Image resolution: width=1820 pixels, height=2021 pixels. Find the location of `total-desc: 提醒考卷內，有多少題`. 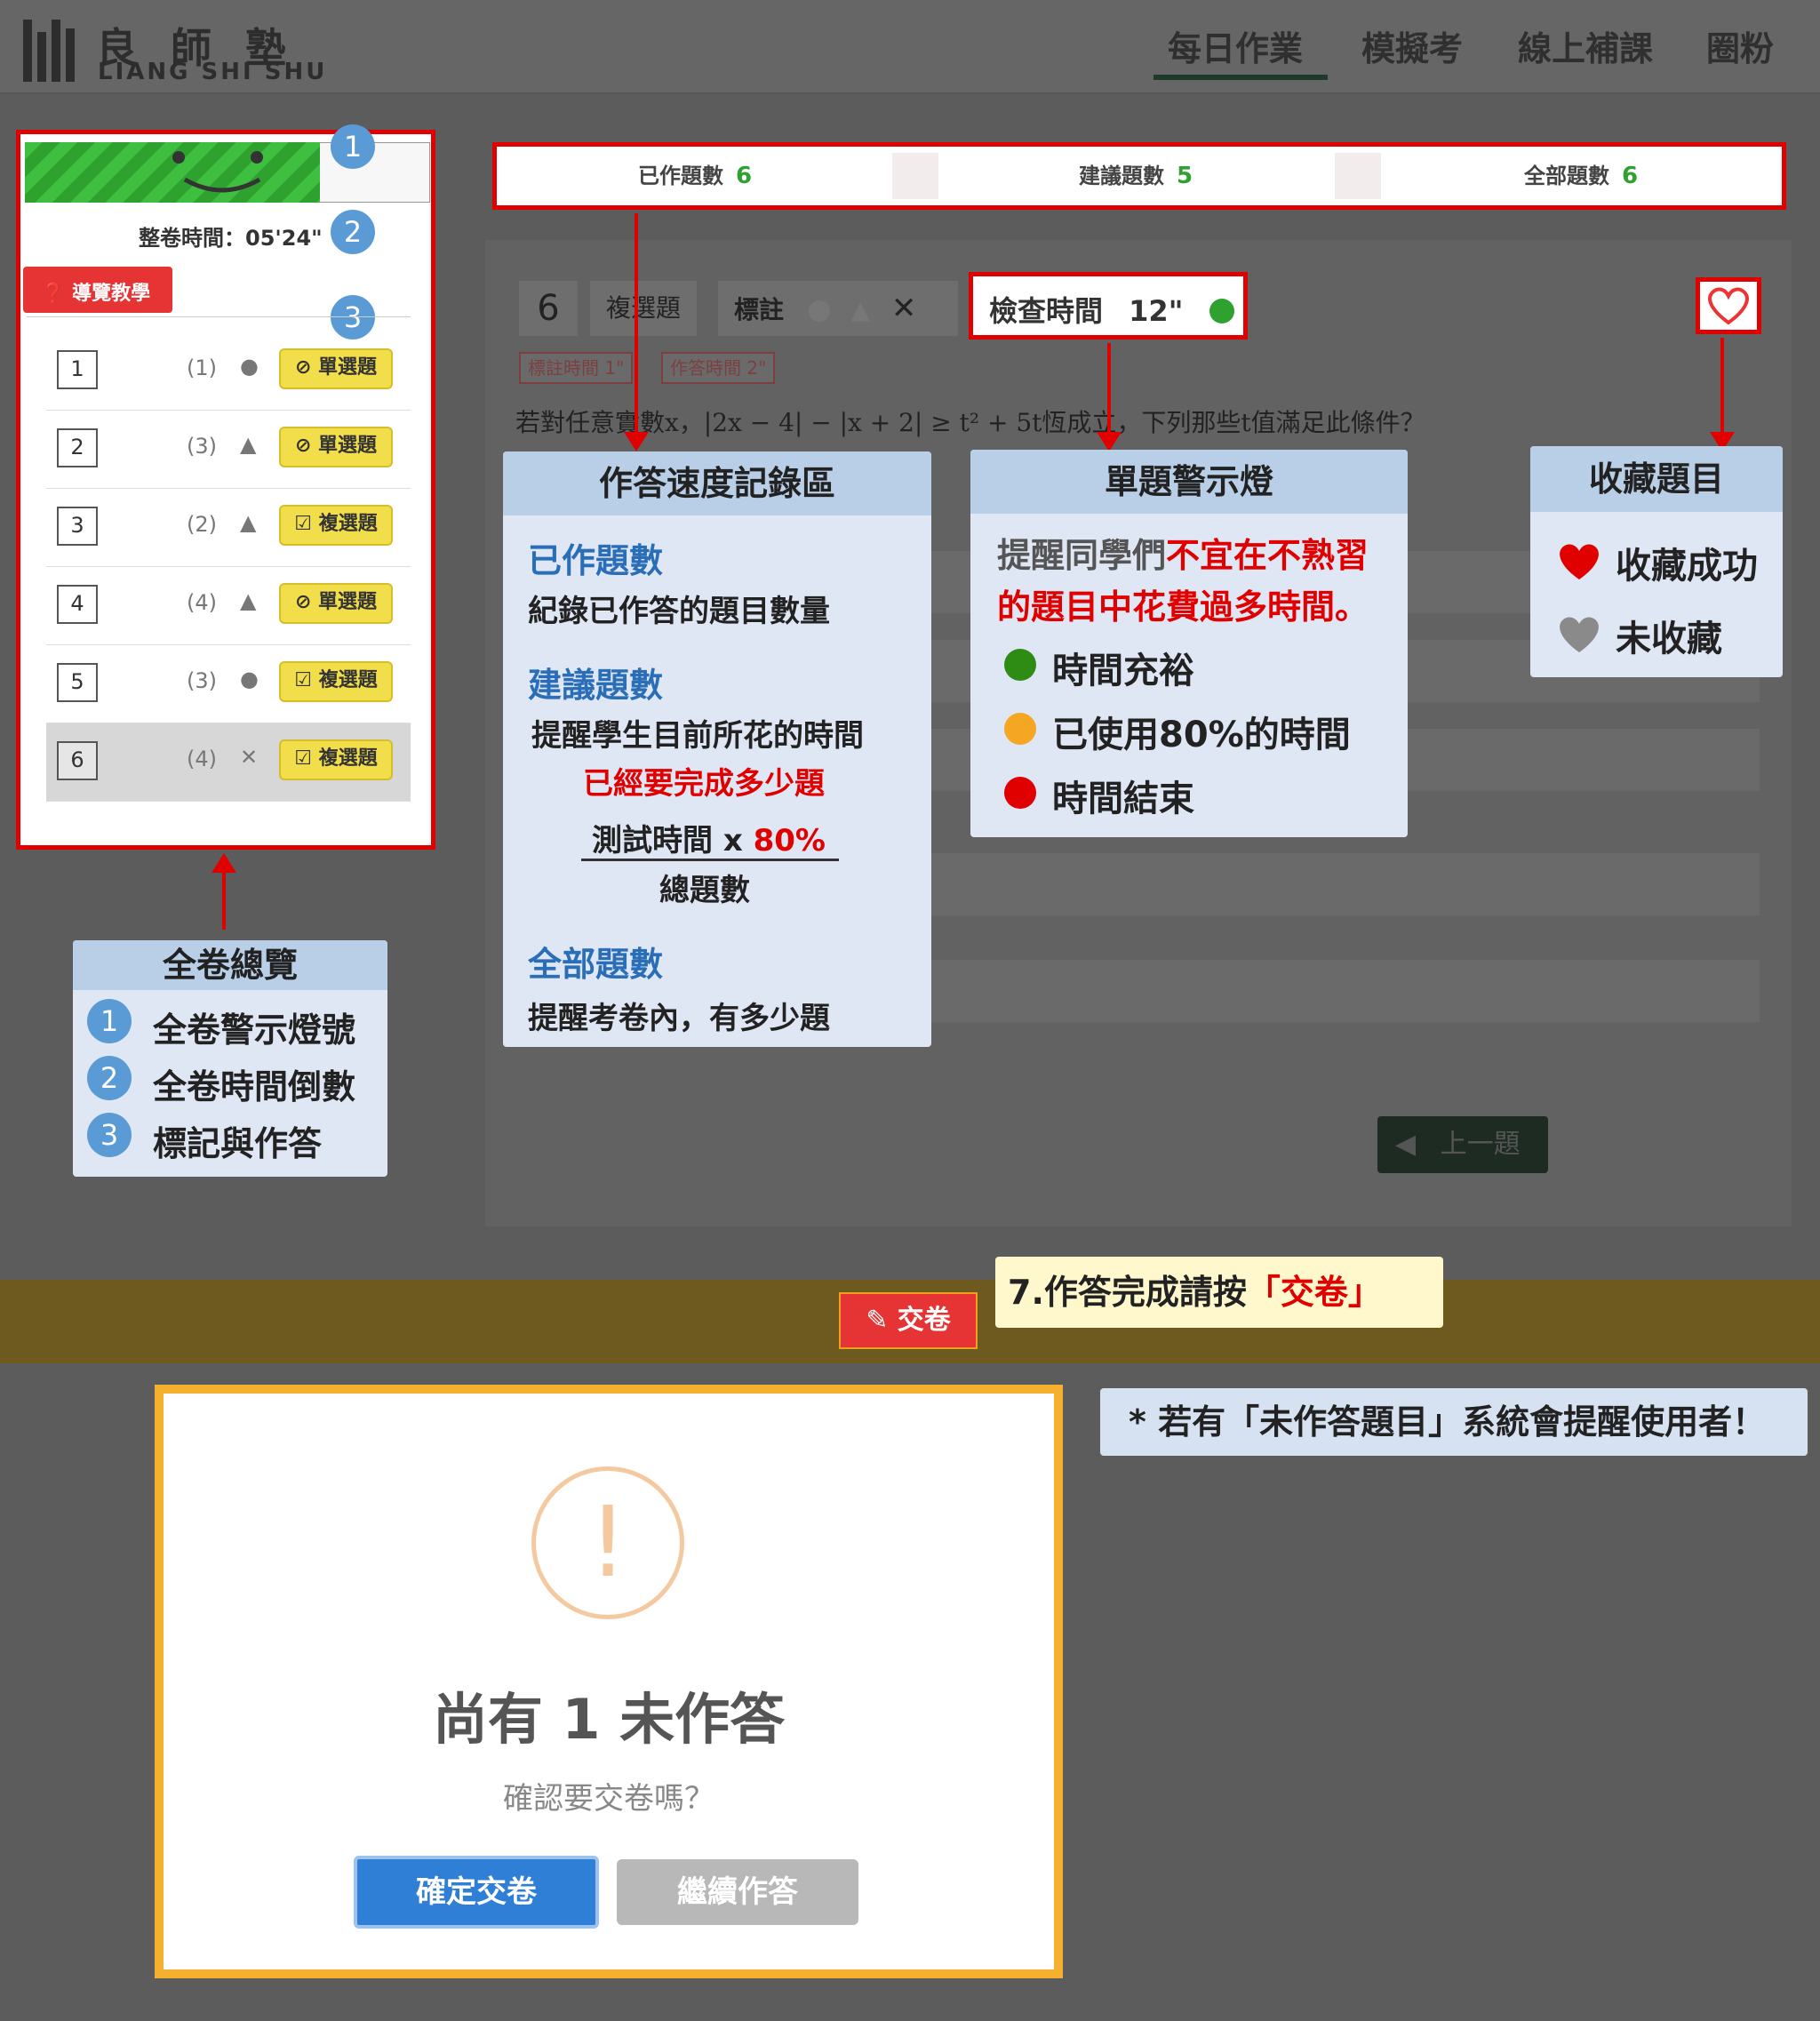

total-desc: 提醒考卷內，有多少題 is located at coordinates (679, 1018).